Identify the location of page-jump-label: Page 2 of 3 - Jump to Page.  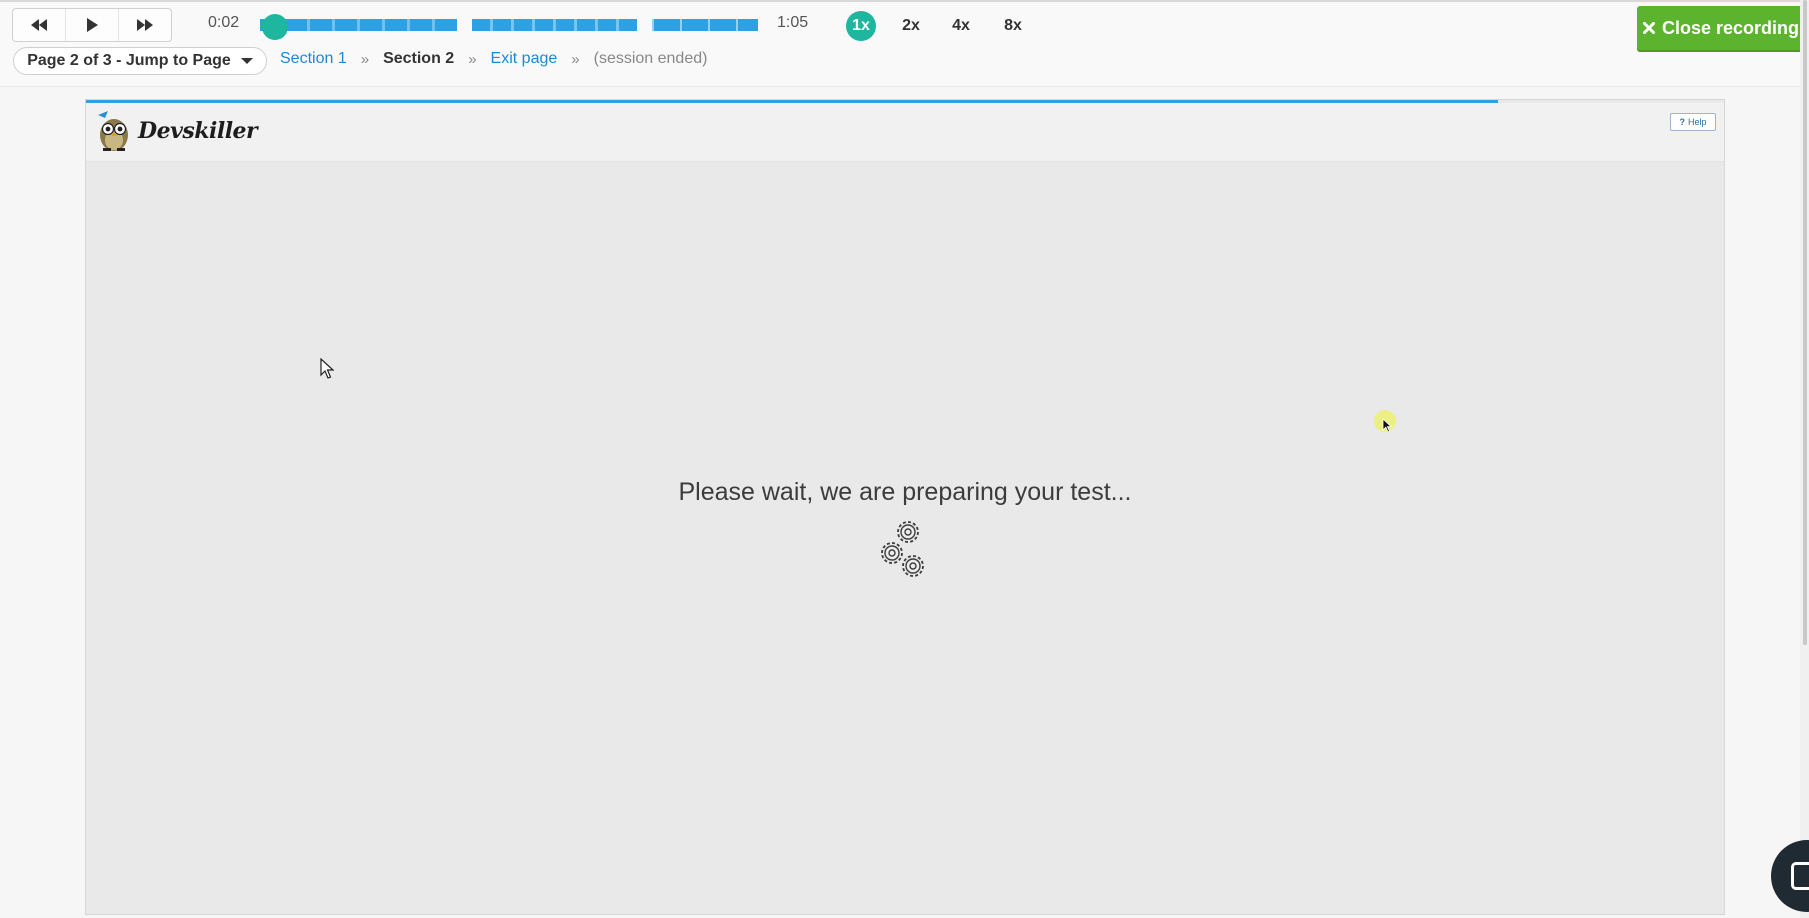
(129, 60).